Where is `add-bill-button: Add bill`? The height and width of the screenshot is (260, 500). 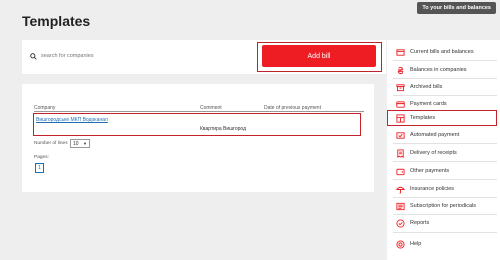
add-bill-button: Add bill is located at coordinates (319, 56).